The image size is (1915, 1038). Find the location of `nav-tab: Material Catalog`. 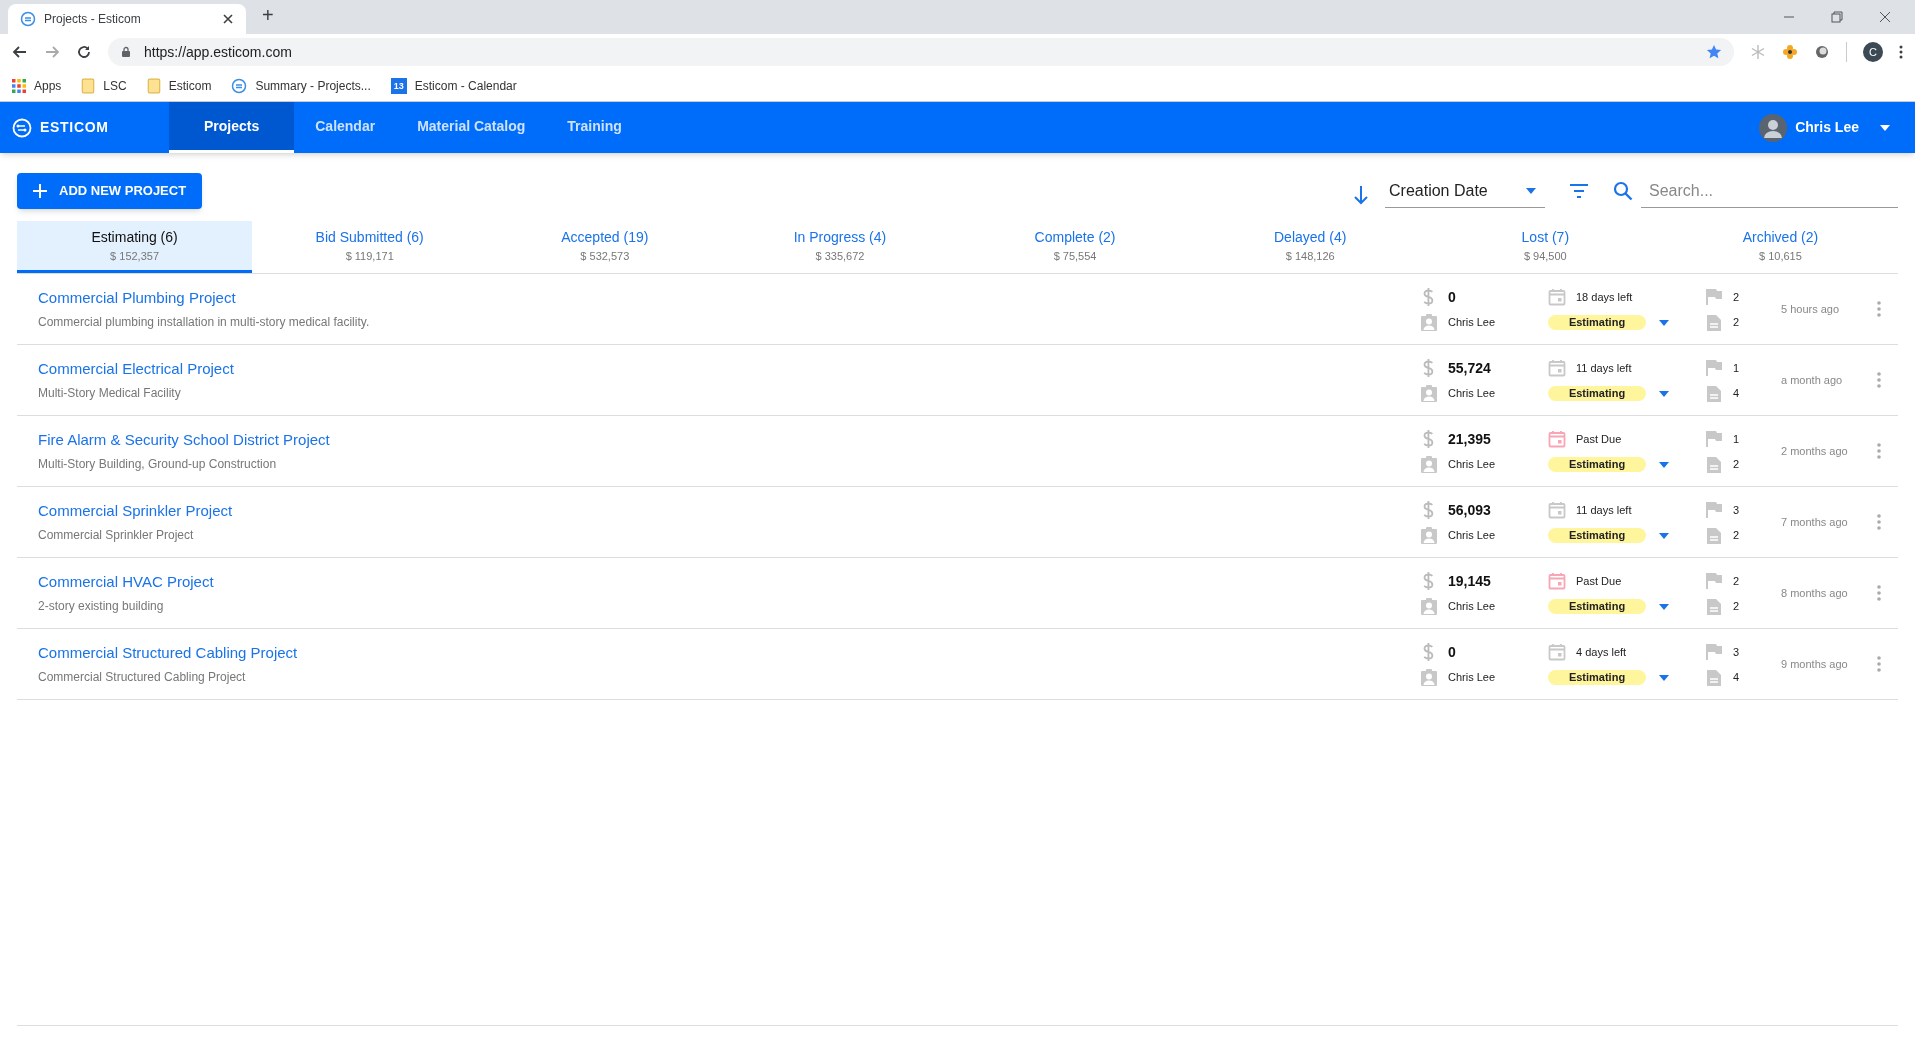

nav-tab: Material Catalog is located at coordinates (471, 127).